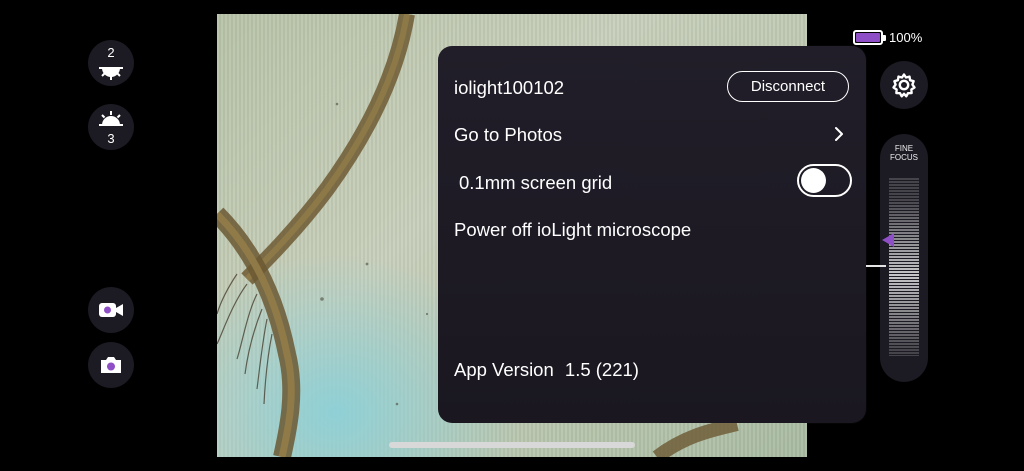 The width and height of the screenshot is (1024, 471). Describe the element at coordinates (509, 87) in the screenshot. I see `device-name: iolight100102` at that location.